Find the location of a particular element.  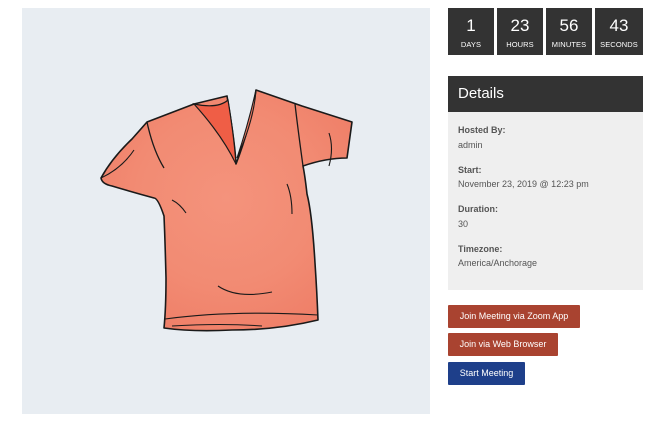

countdown-seconds-value: 43 is located at coordinates (619, 25).